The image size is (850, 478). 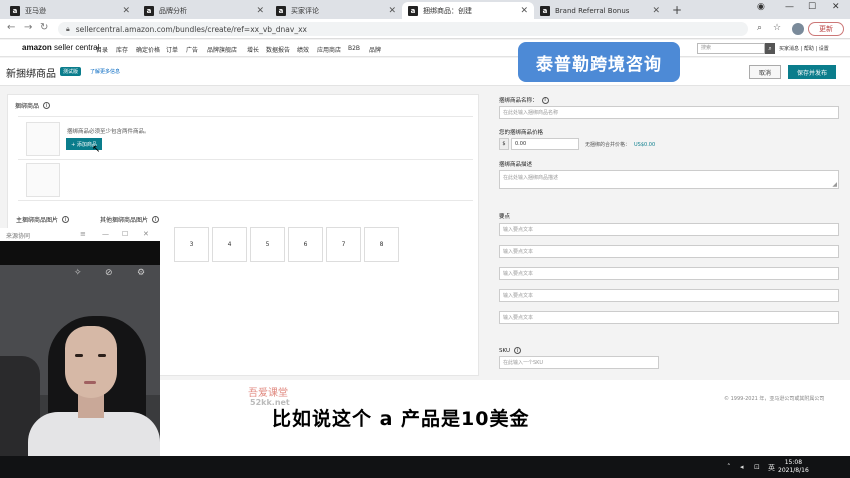 What do you see at coordinates (303, 49) in the screenshot?
I see `nav-item-performance: 绩效` at bounding box center [303, 49].